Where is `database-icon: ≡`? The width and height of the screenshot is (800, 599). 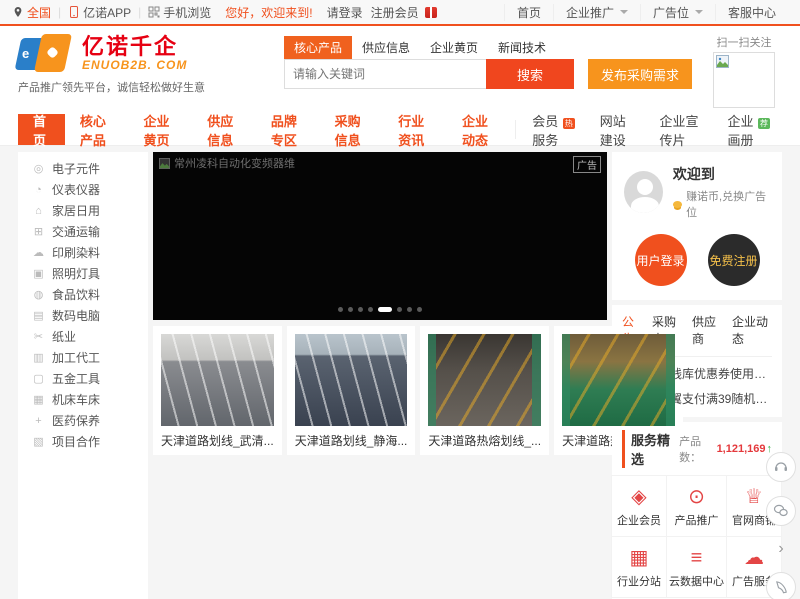
database-icon: ≡ is located at coordinates (696, 558).